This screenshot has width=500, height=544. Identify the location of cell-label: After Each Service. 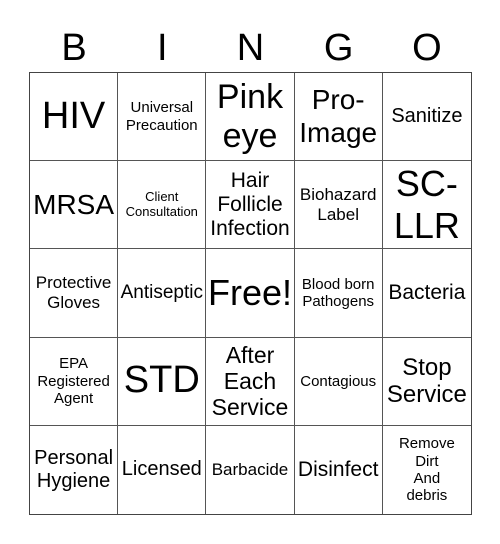
(250, 381).